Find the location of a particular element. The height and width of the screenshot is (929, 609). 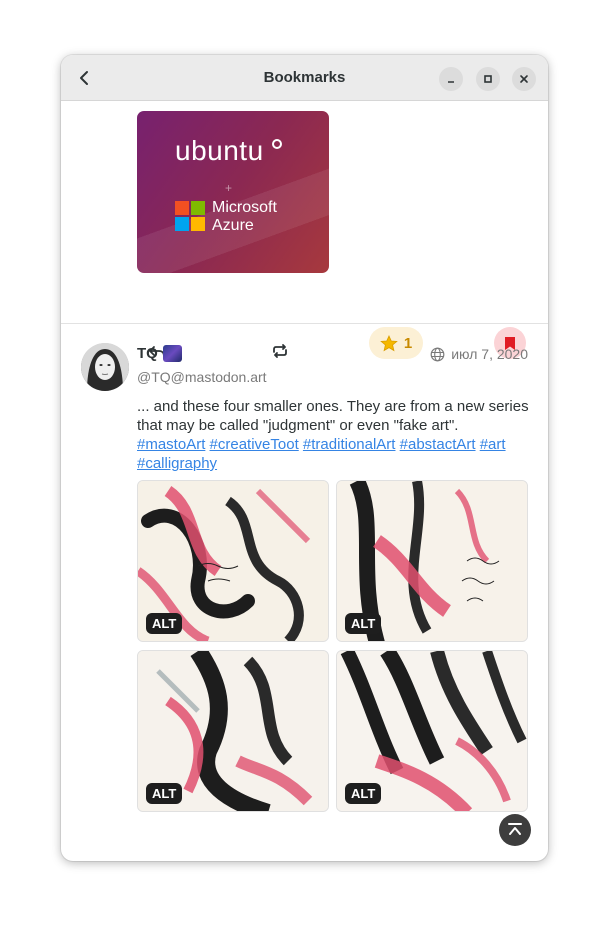

microsoft-logo-icon is located at coordinates (190, 216).